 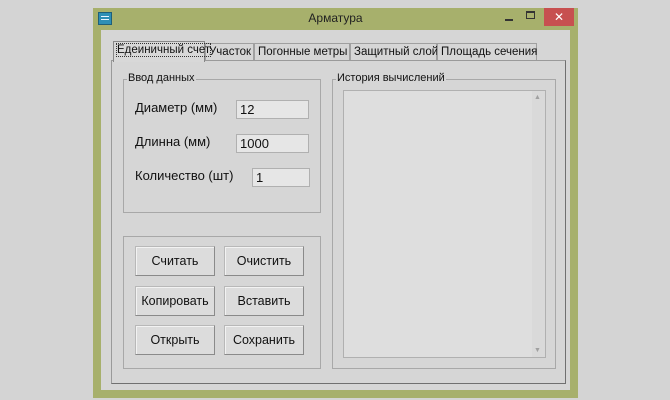 What do you see at coordinates (175, 301) in the screenshot?
I see `copy-button: Копировать` at bounding box center [175, 301].